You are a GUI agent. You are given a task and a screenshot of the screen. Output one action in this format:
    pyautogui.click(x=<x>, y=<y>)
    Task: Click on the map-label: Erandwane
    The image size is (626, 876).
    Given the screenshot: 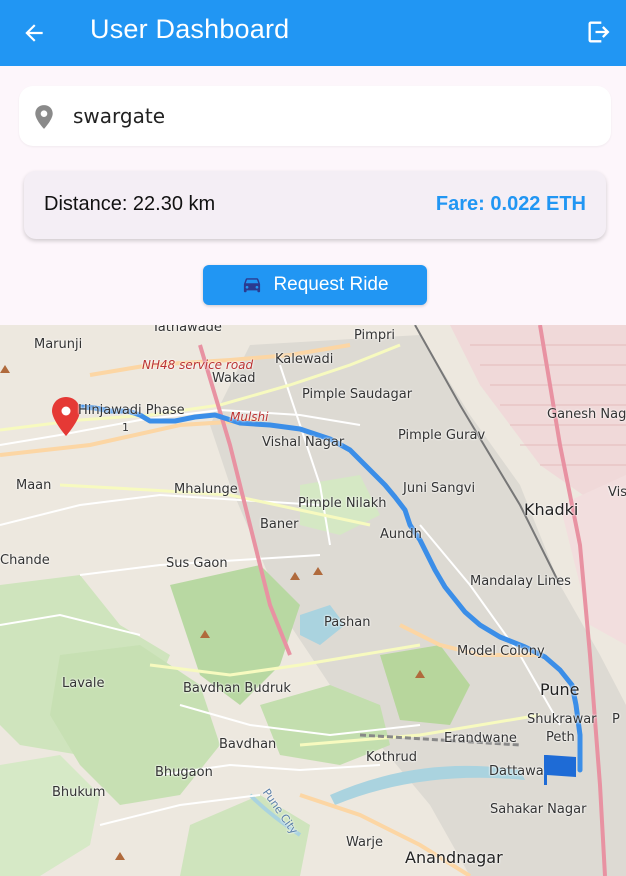 What is the action you would take?
    pyautogui.click(x=480, y=738)
    